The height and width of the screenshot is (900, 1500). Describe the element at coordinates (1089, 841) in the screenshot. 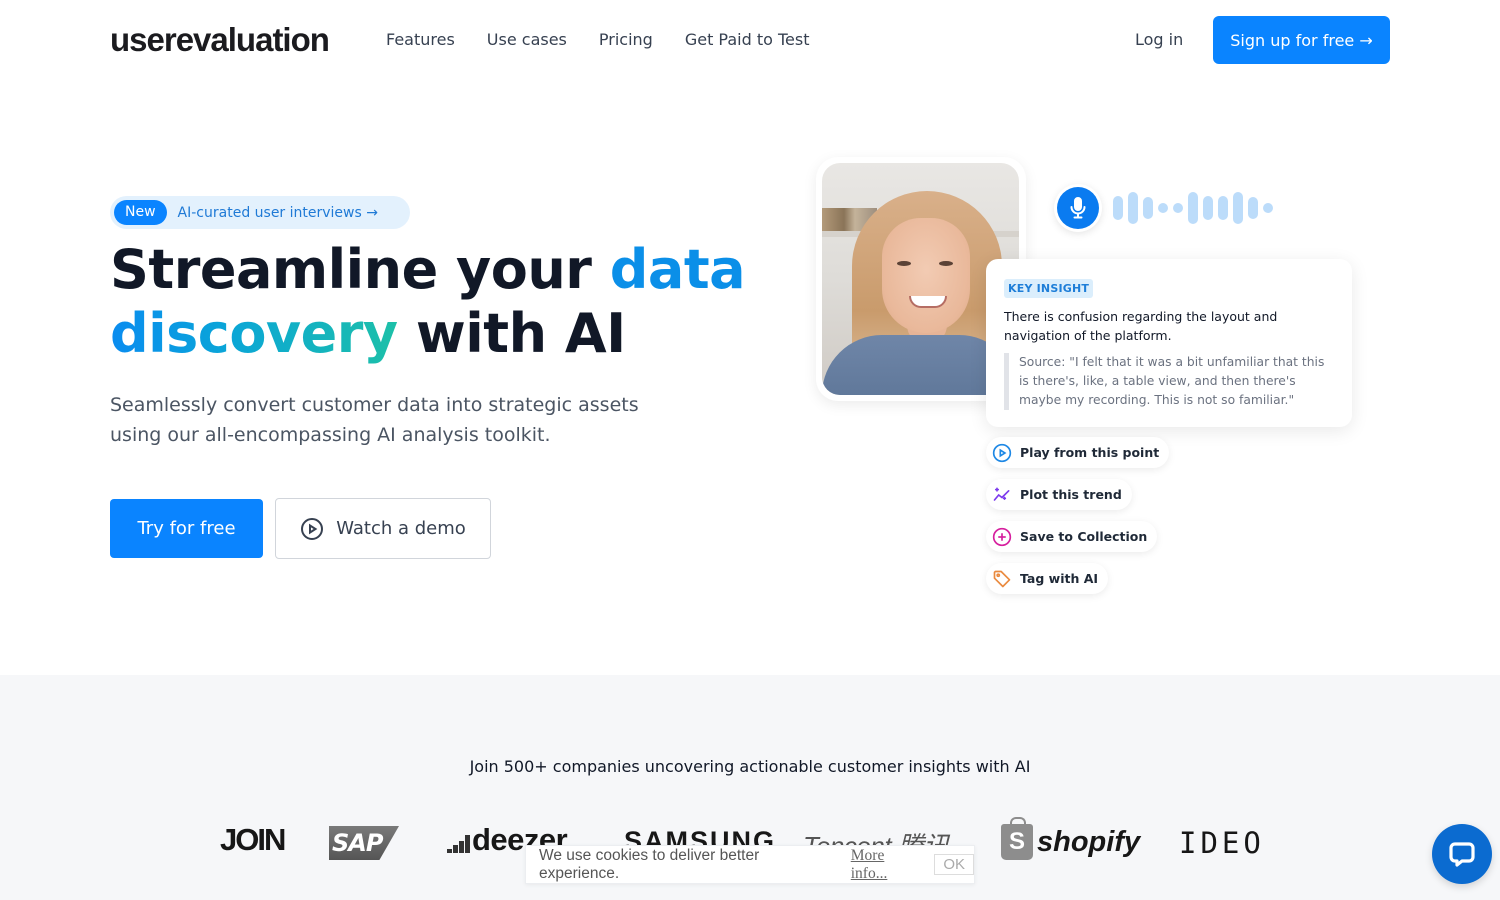

I see `logo-shopify-text: shopify` at that location.